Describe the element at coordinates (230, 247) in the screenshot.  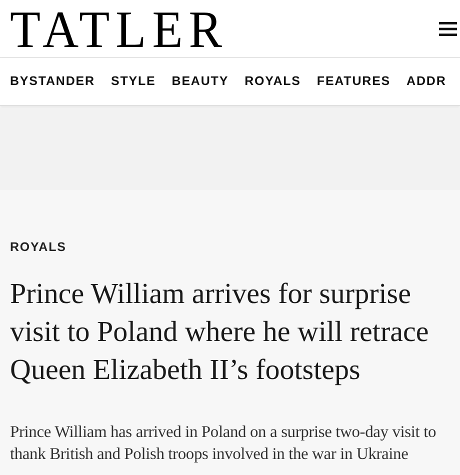
I see `category-label: ROYALS` at that location.